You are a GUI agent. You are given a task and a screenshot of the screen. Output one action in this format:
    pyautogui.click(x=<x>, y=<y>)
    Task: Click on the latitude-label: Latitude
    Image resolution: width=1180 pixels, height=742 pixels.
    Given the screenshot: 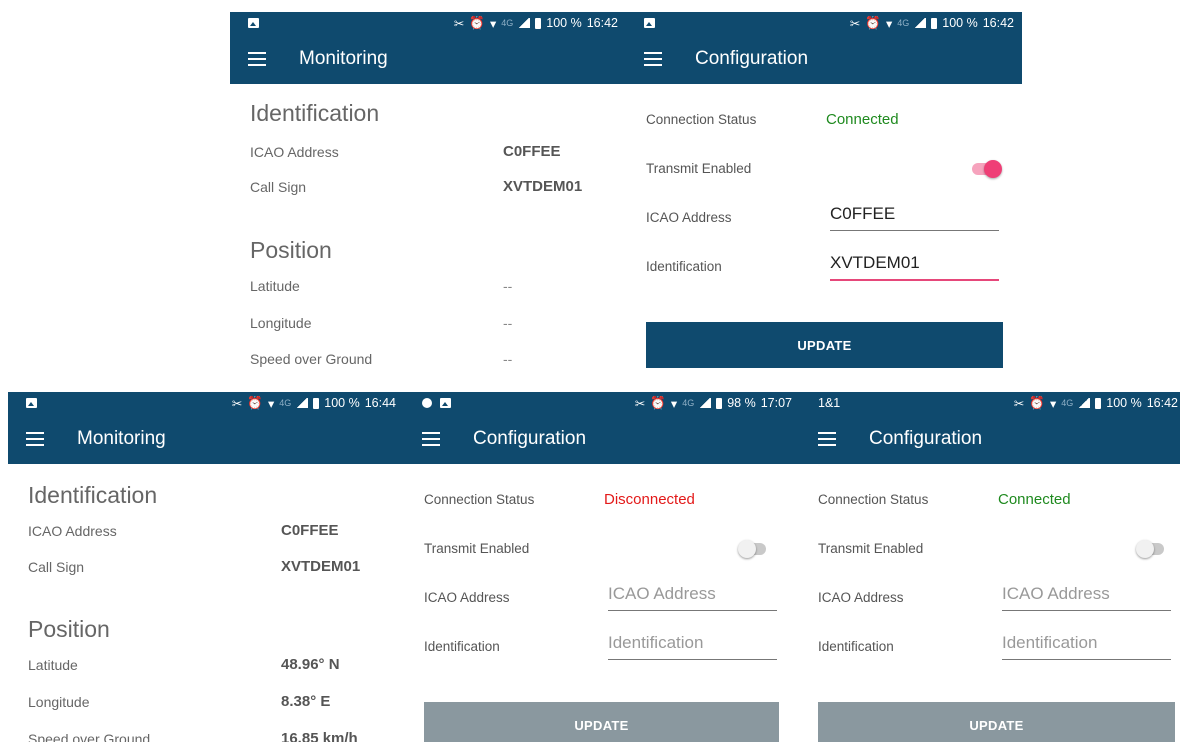 What is the action you would take?
    pyautogui.click(x=53, y=665)
    